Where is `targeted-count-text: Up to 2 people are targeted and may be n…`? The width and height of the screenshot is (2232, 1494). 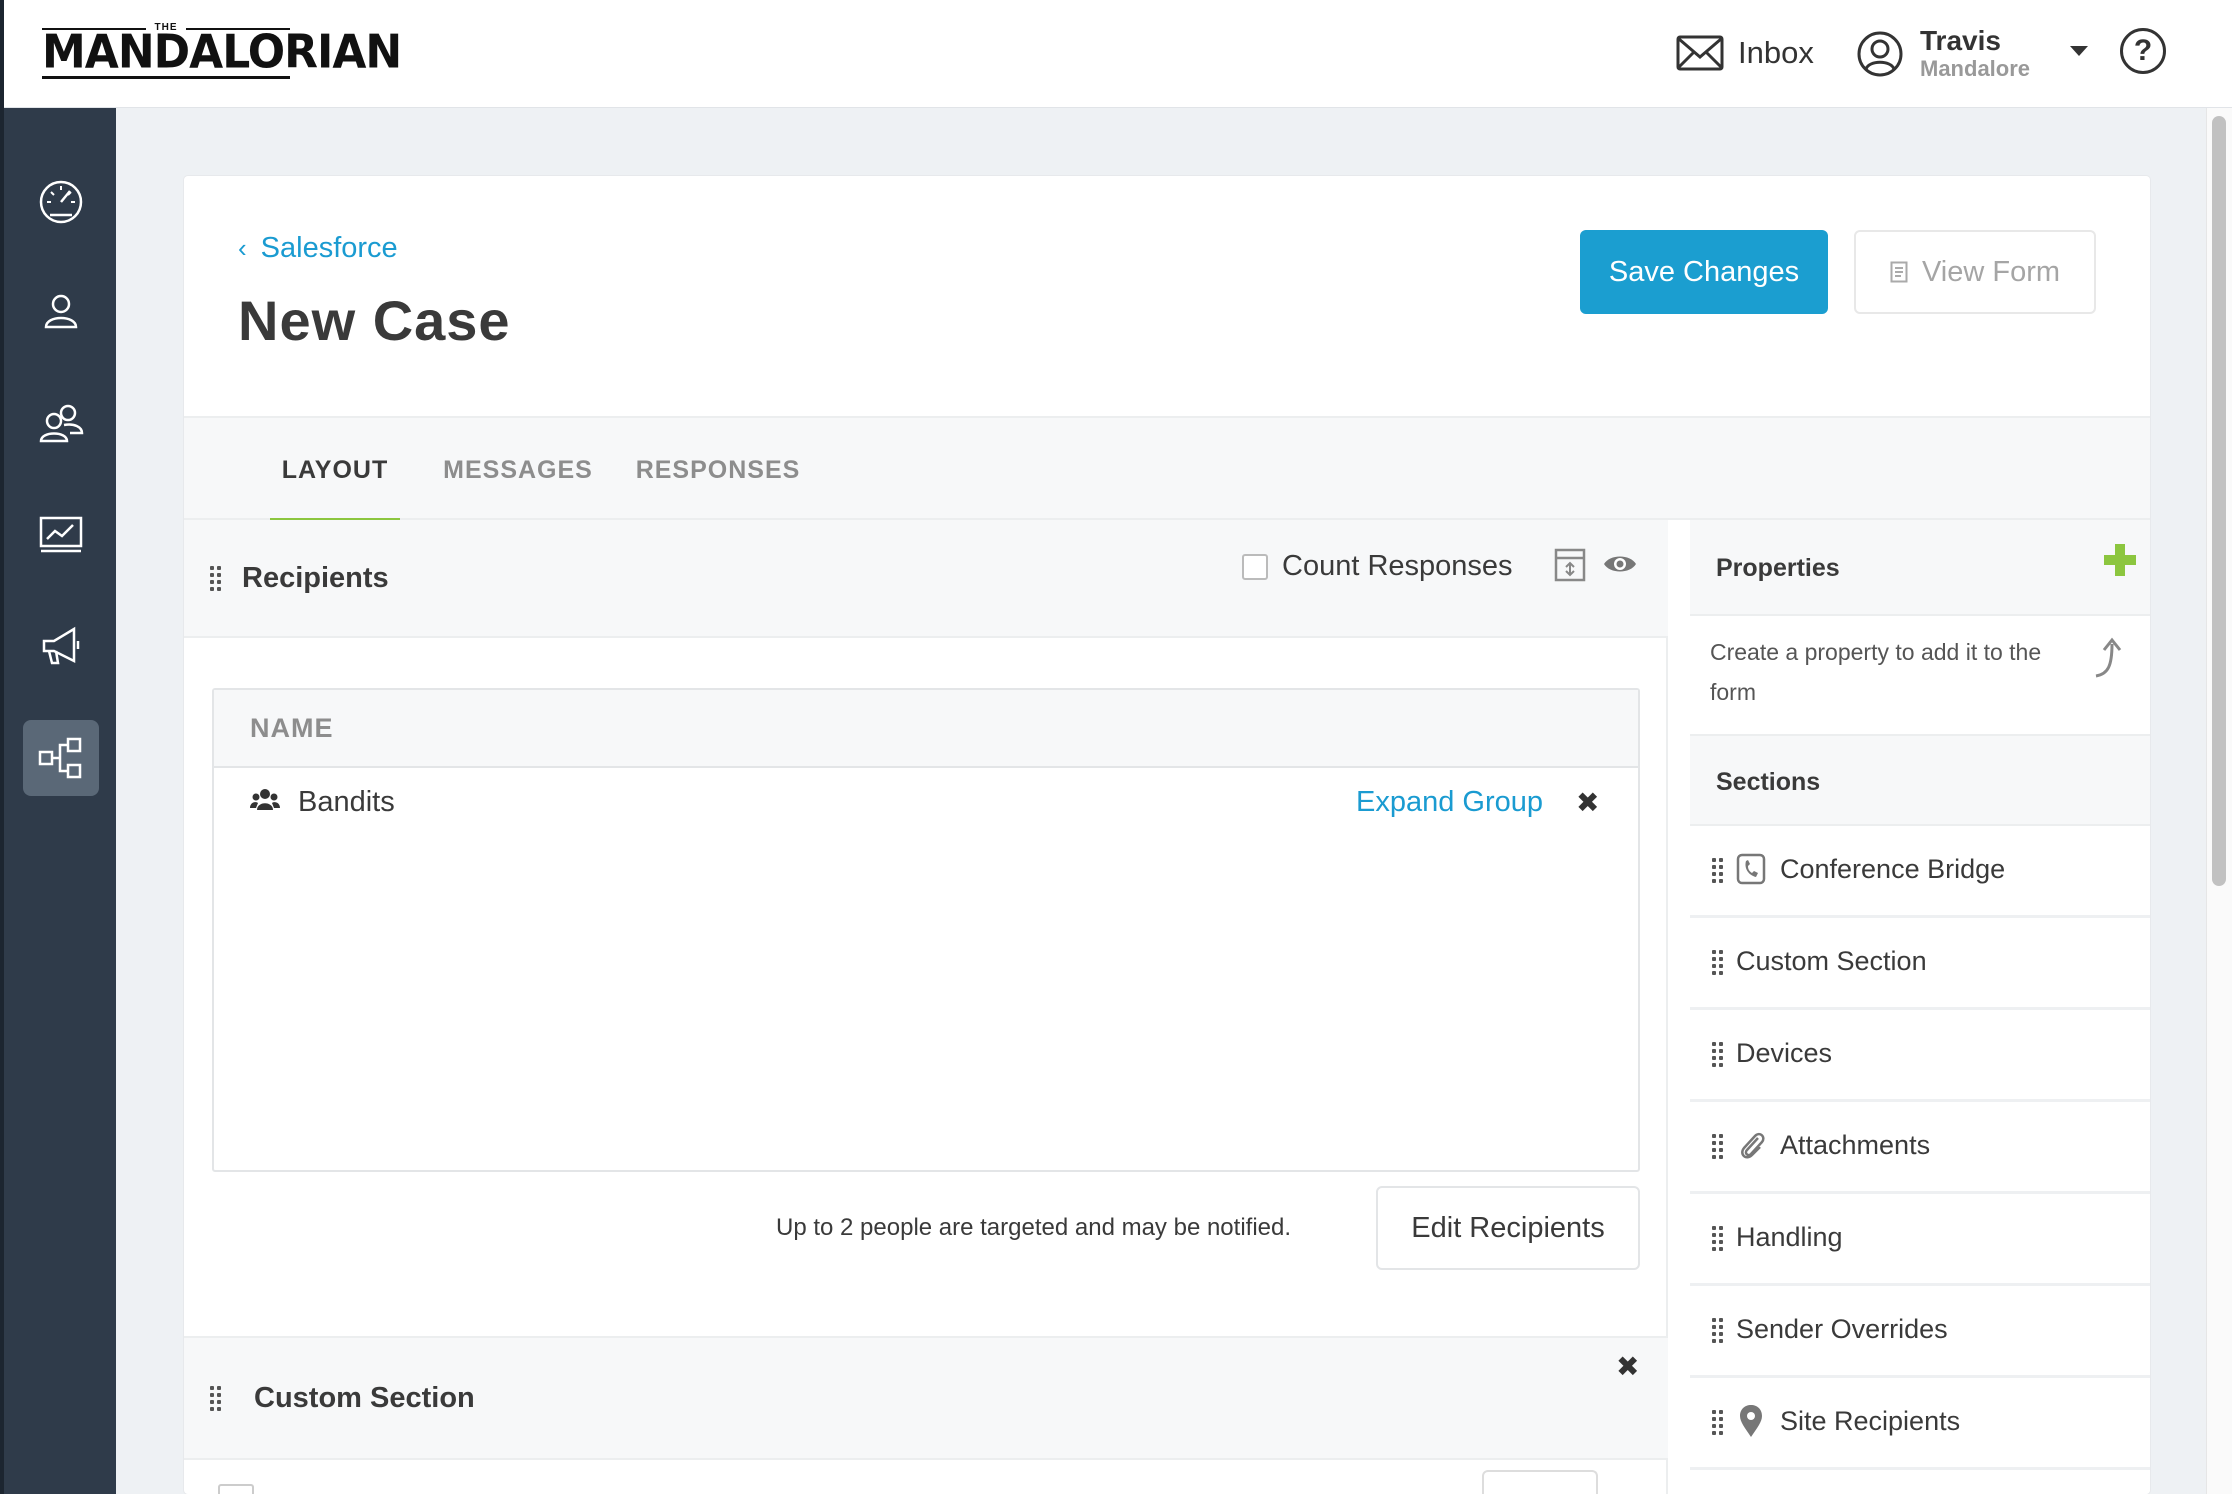
targeted-count-text: Up to 2 people are targeted and may be n… is located at coordinates (1034, 1227).